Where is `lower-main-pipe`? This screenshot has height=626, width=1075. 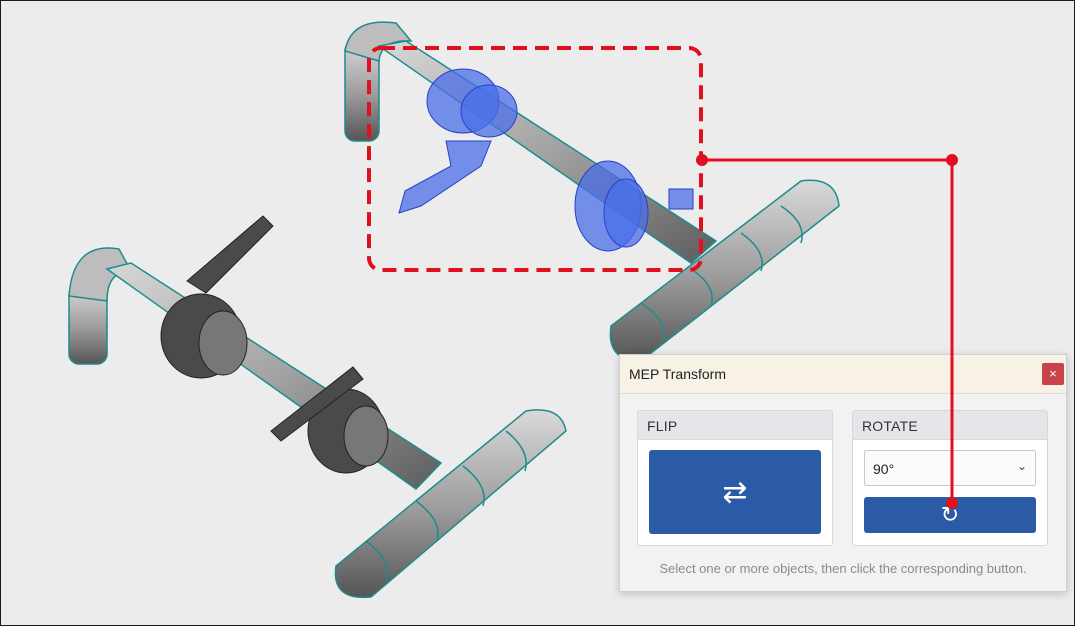
lower-main-pipe is located at coordinates (274, 376).